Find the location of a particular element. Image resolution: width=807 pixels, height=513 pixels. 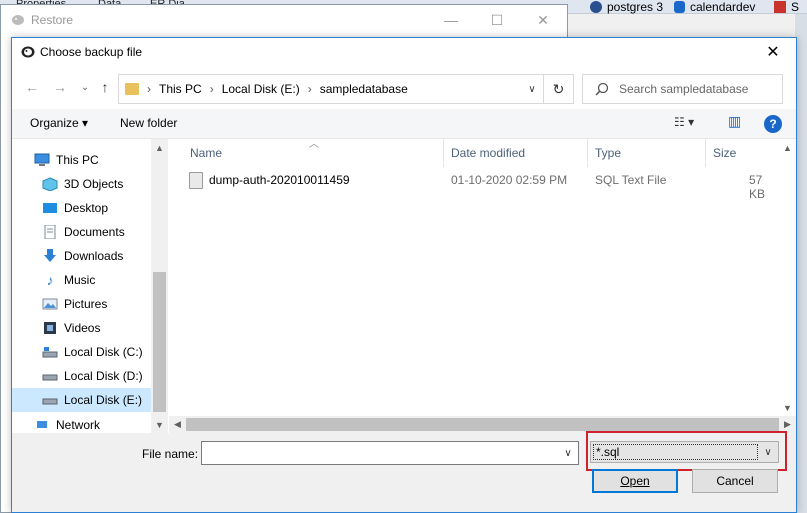

nav-item-pictures: Pictures is located at coordinates (82, 304).